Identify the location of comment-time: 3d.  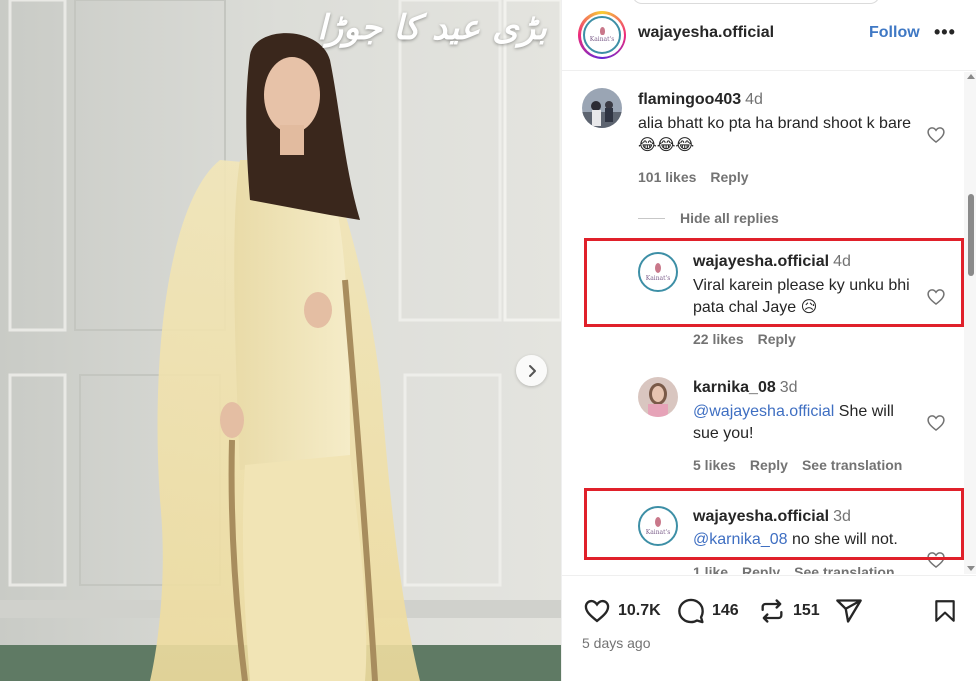
(788, 387).